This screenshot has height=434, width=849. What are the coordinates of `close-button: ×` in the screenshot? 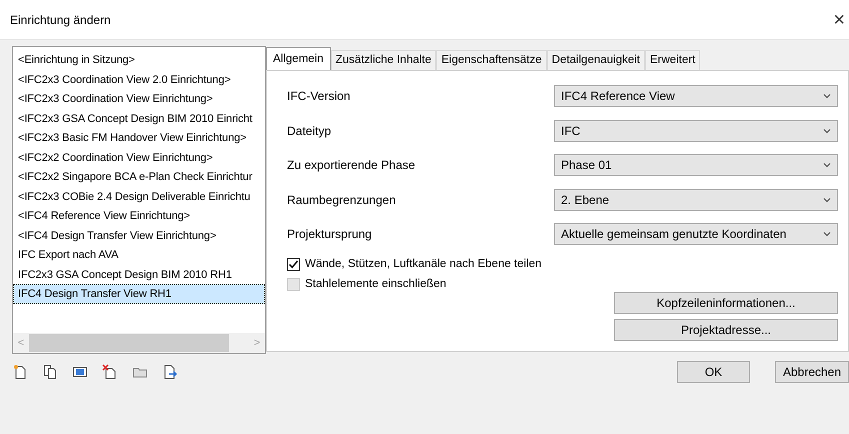 It's located at (839, 20).